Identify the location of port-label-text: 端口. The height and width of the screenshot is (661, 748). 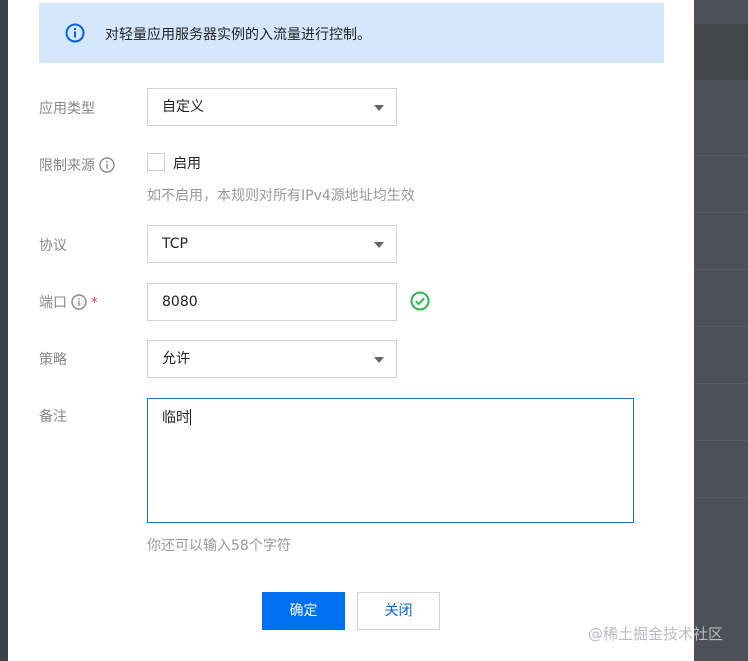
(53, 303).